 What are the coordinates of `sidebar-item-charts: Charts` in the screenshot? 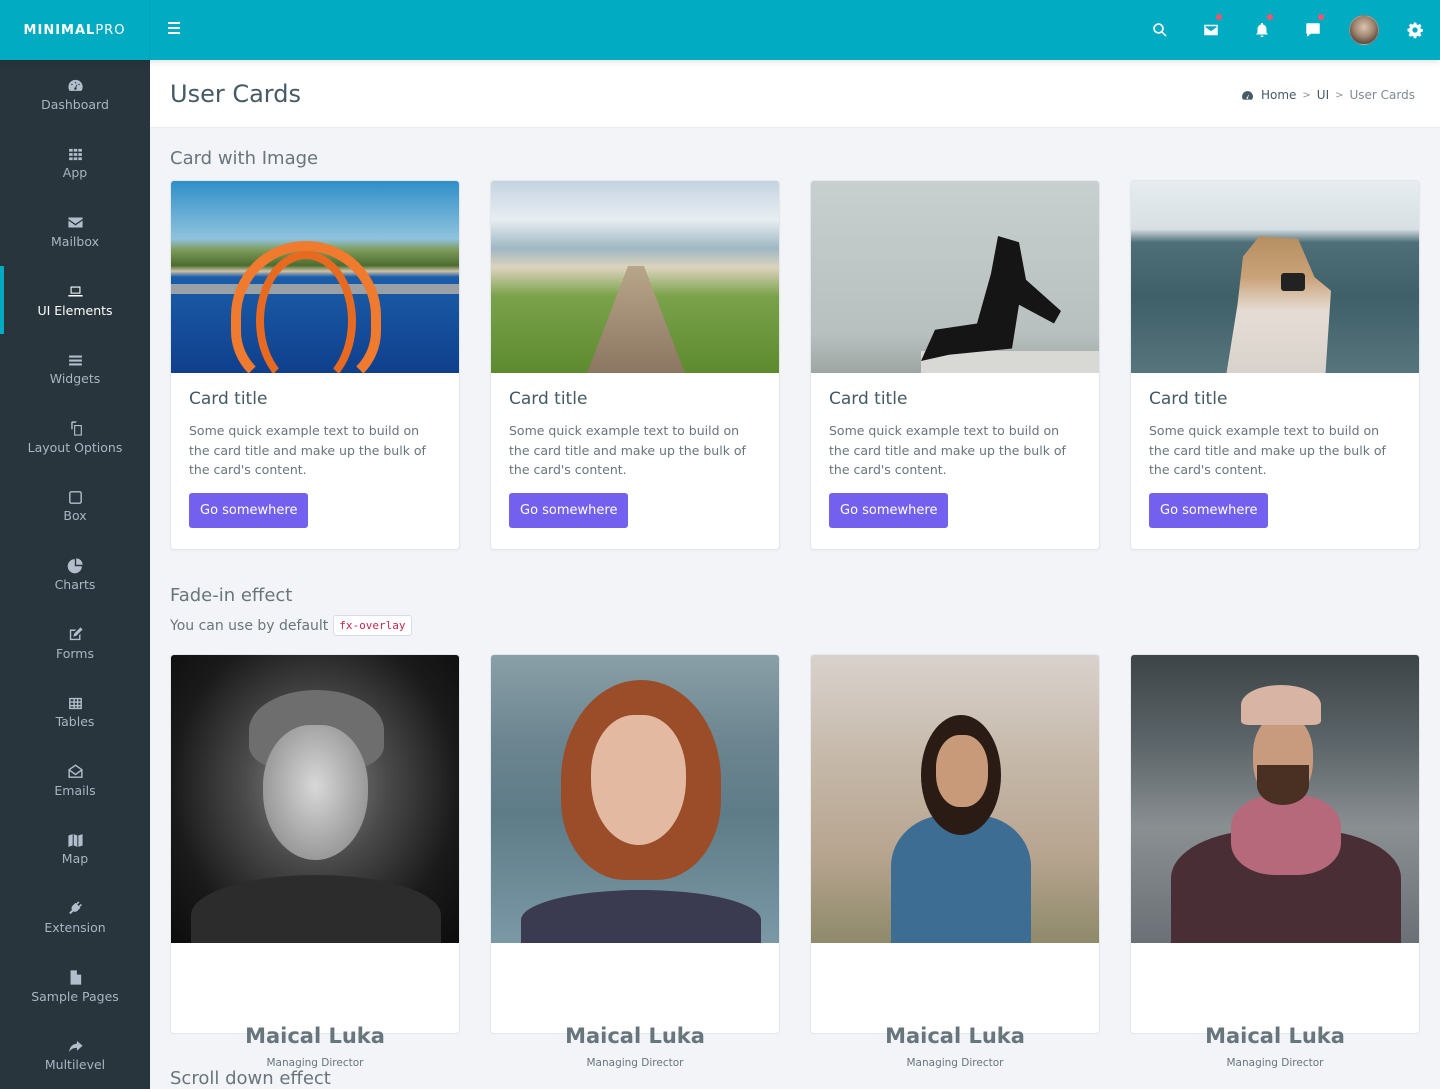 It's located at (75, 574).